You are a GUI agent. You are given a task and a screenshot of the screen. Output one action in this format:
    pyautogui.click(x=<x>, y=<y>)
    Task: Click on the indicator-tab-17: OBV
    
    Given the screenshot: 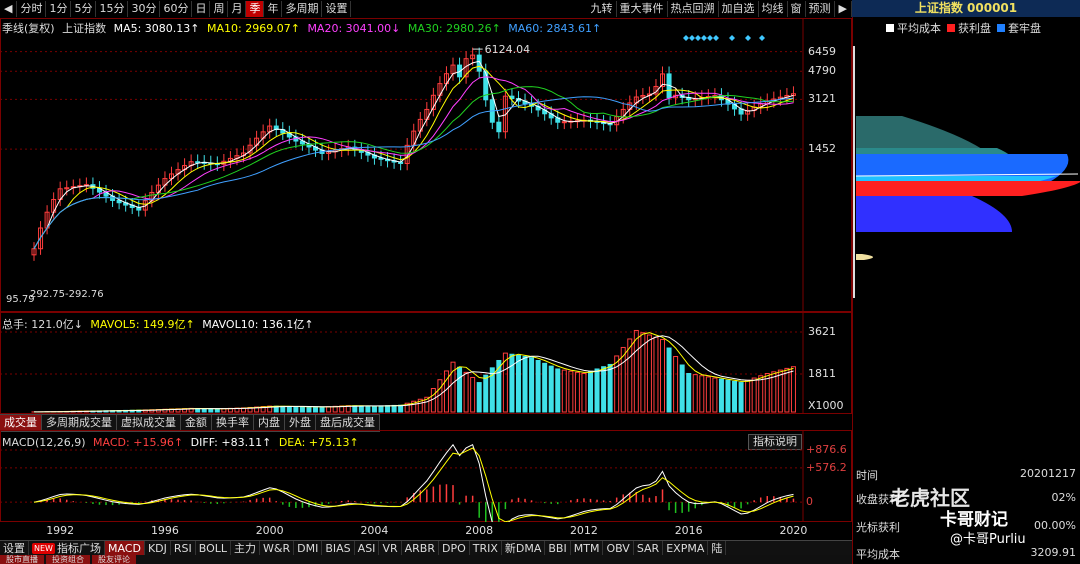 What is the action you would take?
    pyautogui.click(x=618, y=548)
    